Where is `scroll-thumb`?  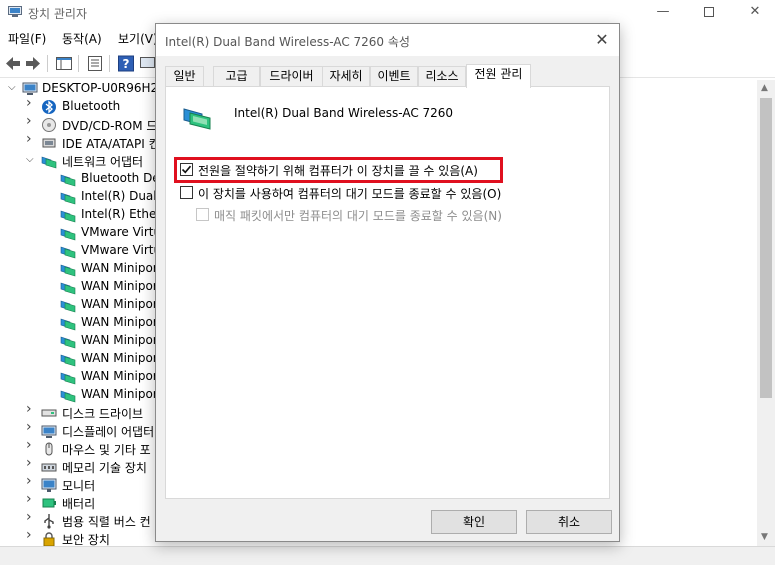
scroll-thumb is located at coordinates (766, 248).